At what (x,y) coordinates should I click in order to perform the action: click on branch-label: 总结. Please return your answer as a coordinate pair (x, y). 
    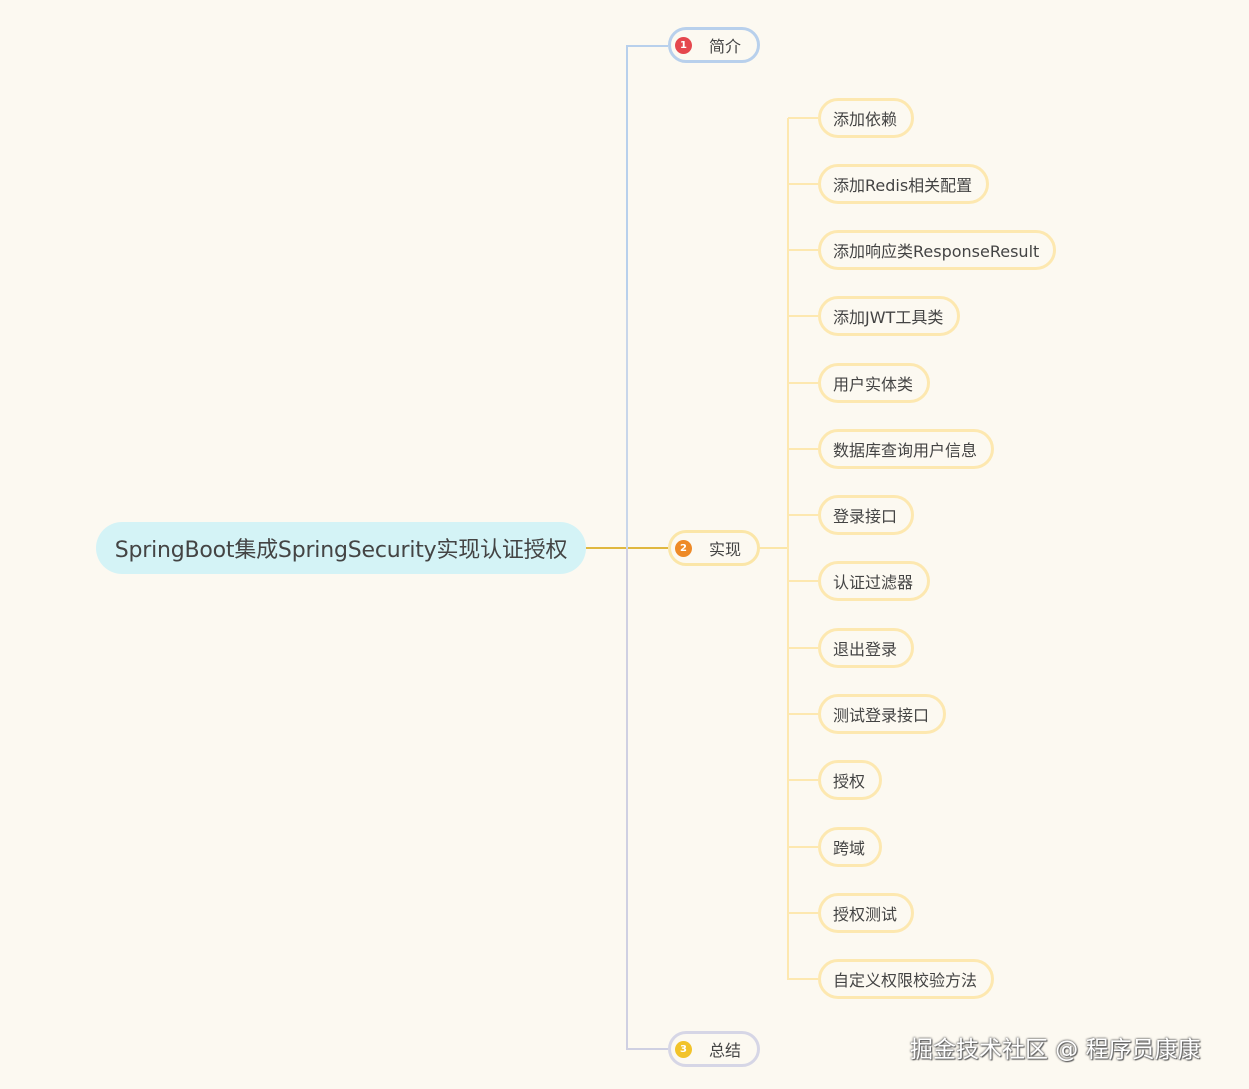
    Looking at the image, I should click on (725, 1050).